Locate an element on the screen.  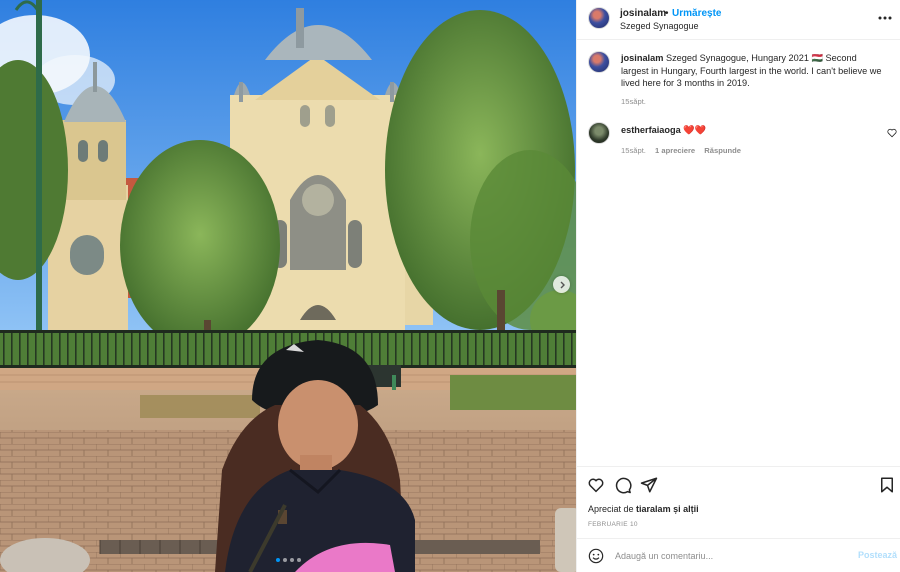
comment-username: estherfaiaoga is located at coordinates (651, 130).